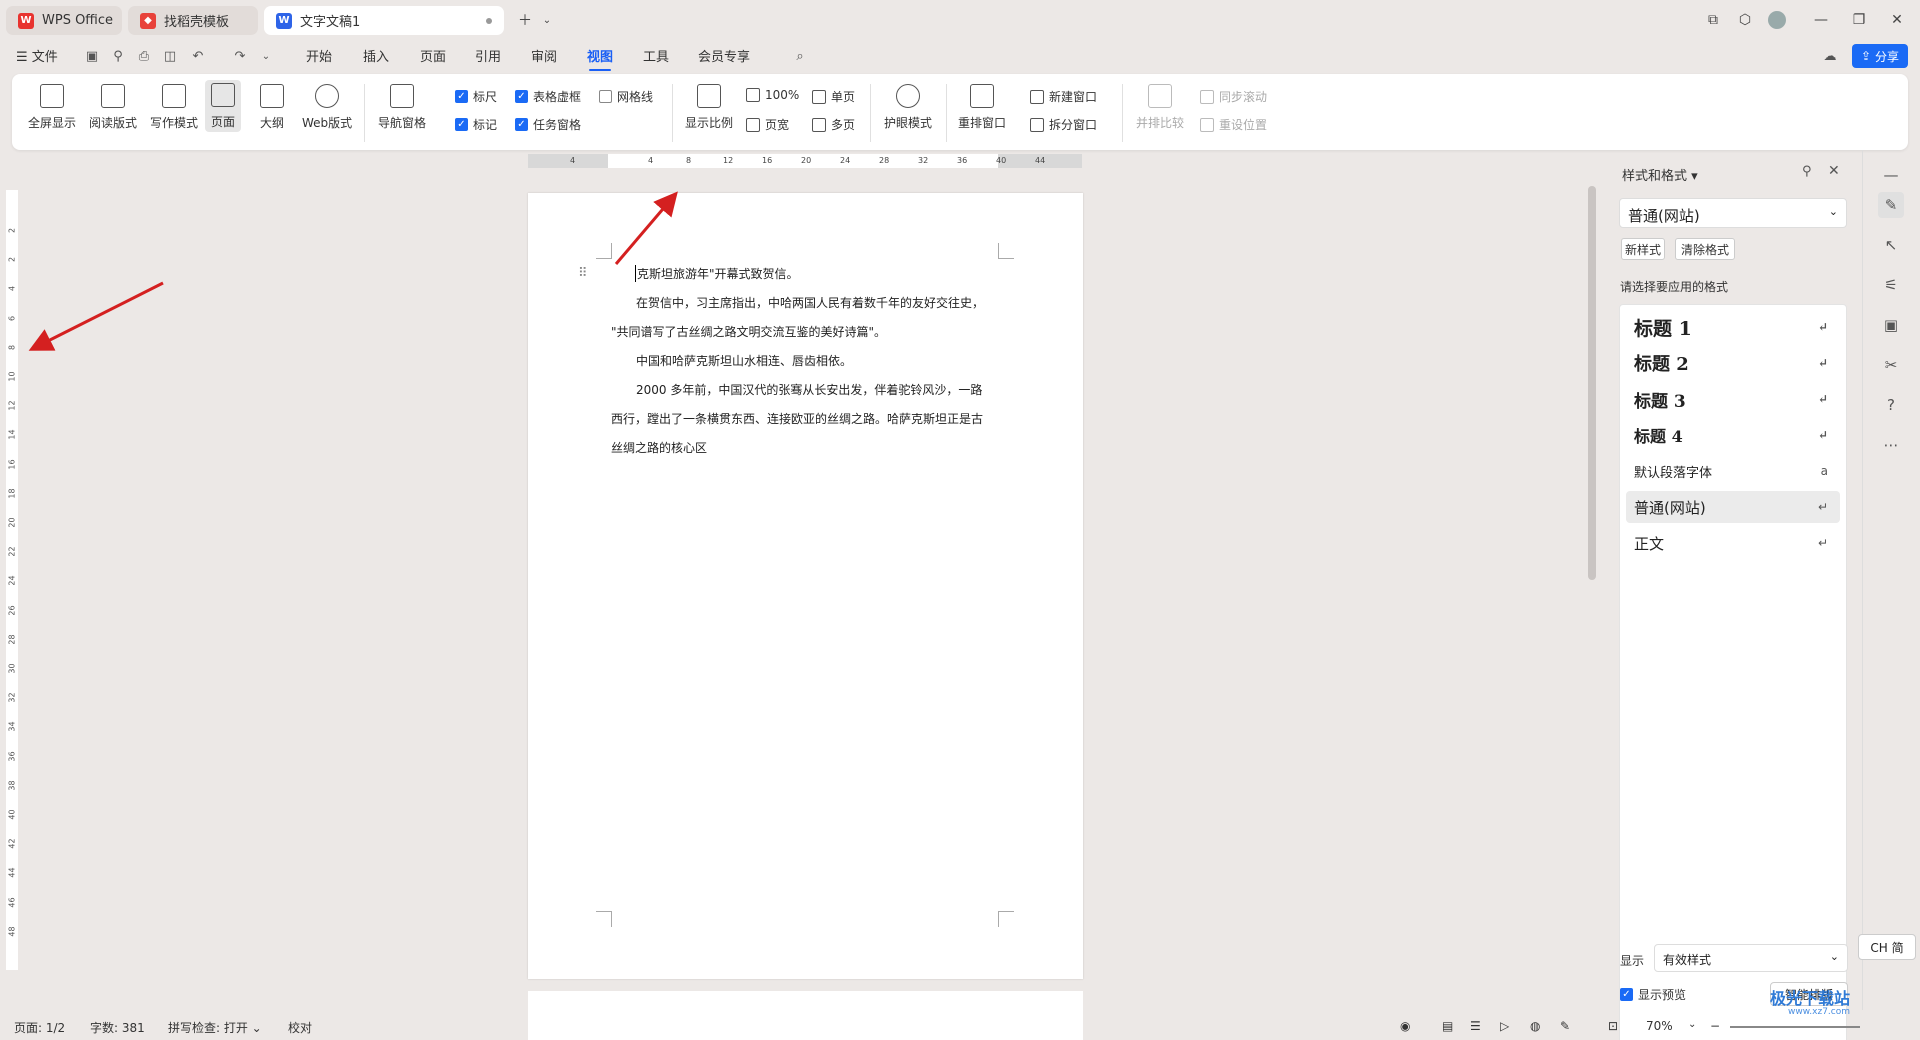 This screenshot has width=1920, height=1040. Describe the element at coordinates (1891, 445) in the screenshot. I see `more-icon: ⋯` at that location.